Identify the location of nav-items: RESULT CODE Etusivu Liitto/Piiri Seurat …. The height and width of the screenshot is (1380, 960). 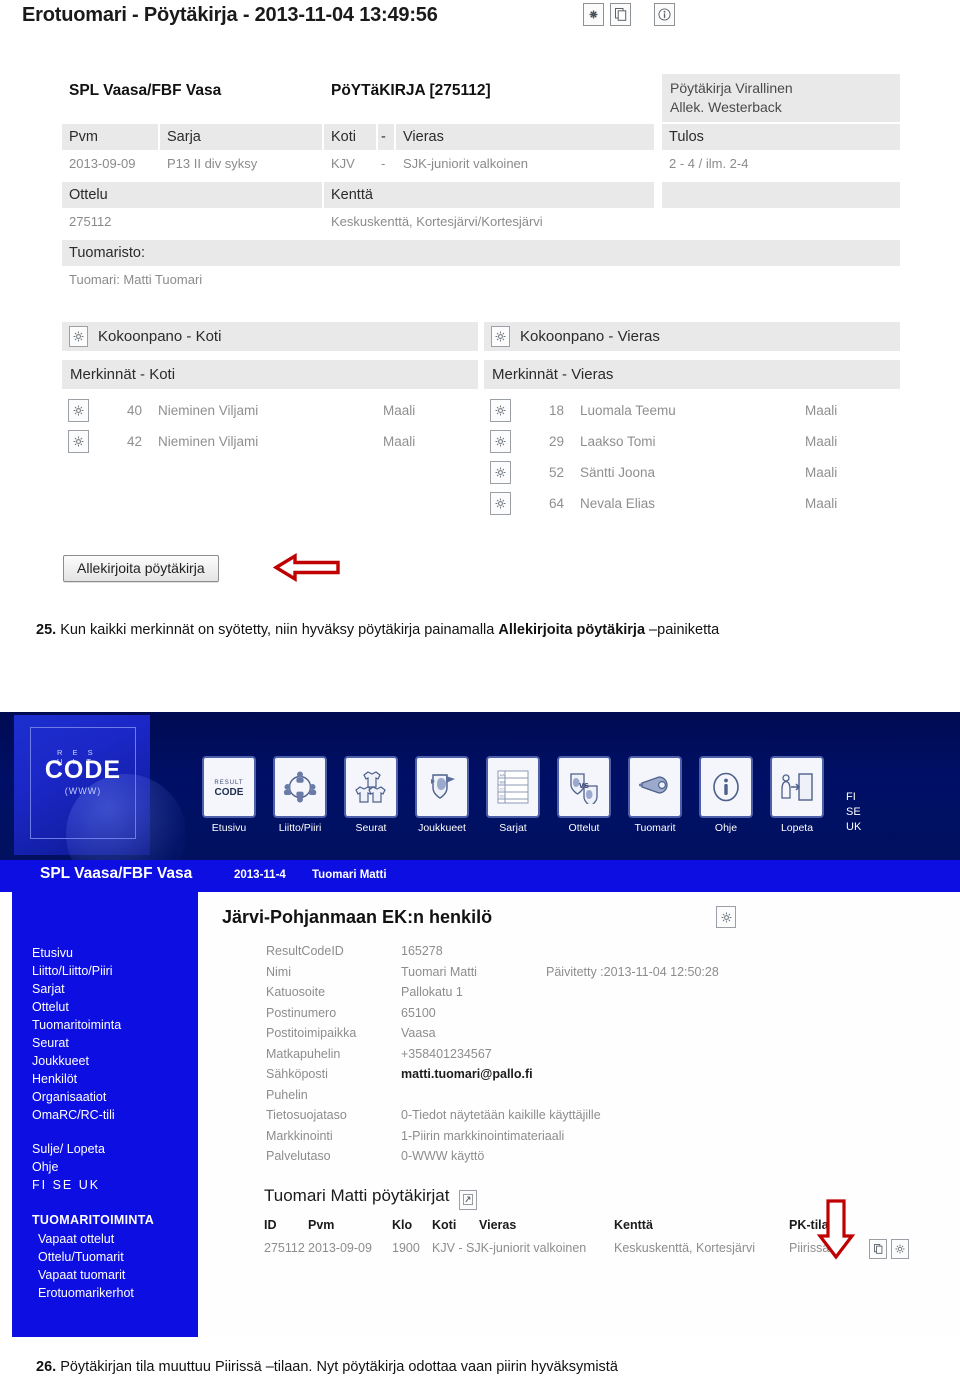
(513, 795).